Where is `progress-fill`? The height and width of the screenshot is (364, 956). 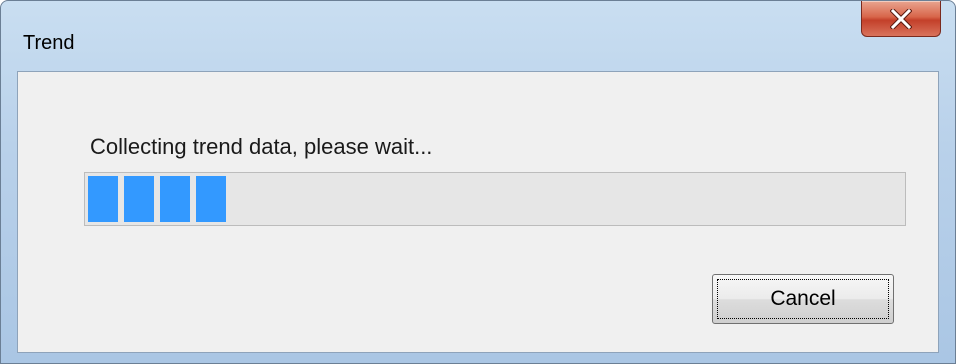
progress-fill is located at coordinates (157, 199).